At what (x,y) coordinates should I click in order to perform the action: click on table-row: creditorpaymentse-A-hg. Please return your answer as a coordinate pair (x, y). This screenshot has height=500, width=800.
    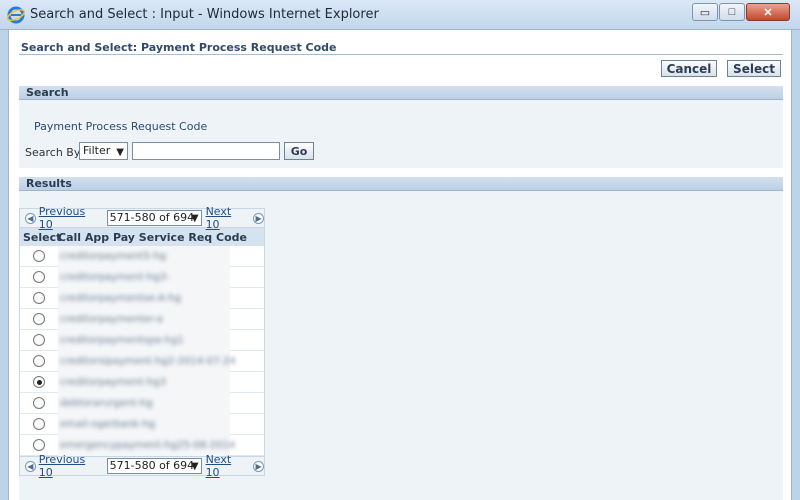
    Looking at the image, I should click on (142, 298).